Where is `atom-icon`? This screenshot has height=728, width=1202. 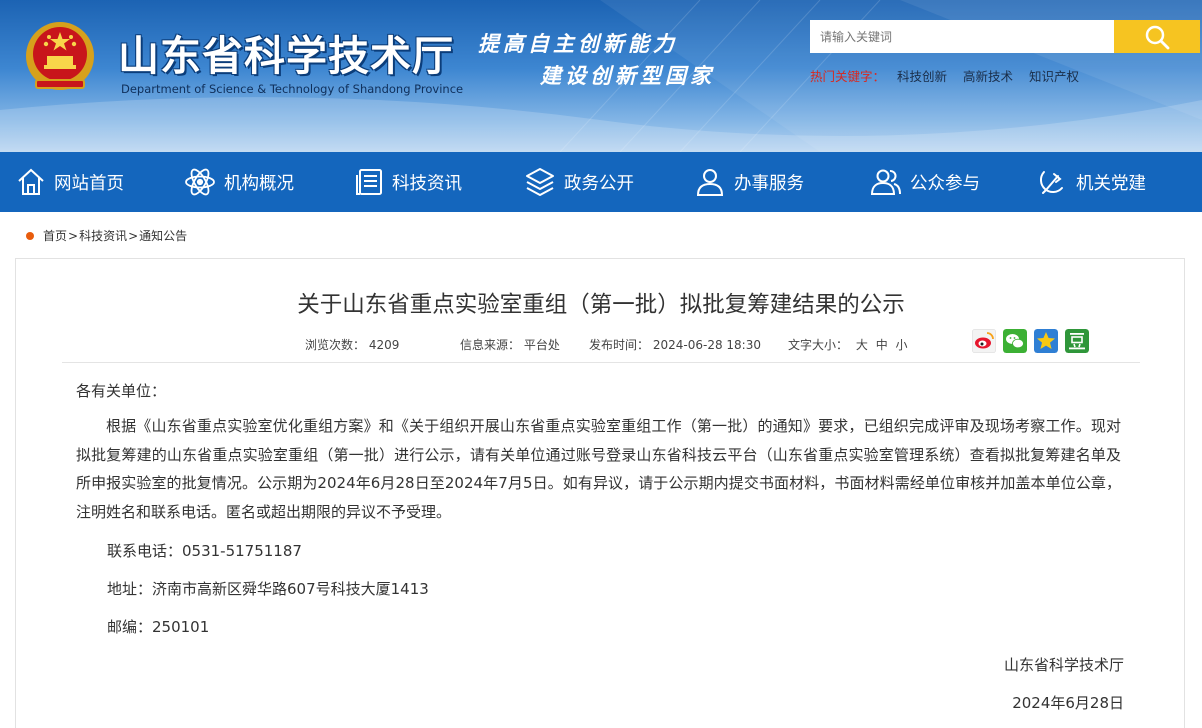
atom-icon is located at coordinates (200, 182).